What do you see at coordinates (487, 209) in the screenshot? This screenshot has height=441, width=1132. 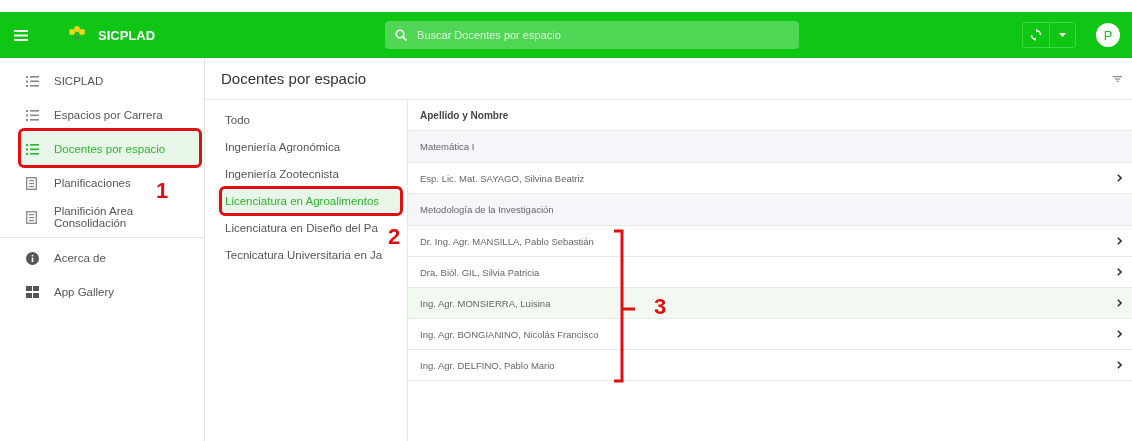 I see `table-cell: Metodología de la Investigación` at bounding box center [487, 209].